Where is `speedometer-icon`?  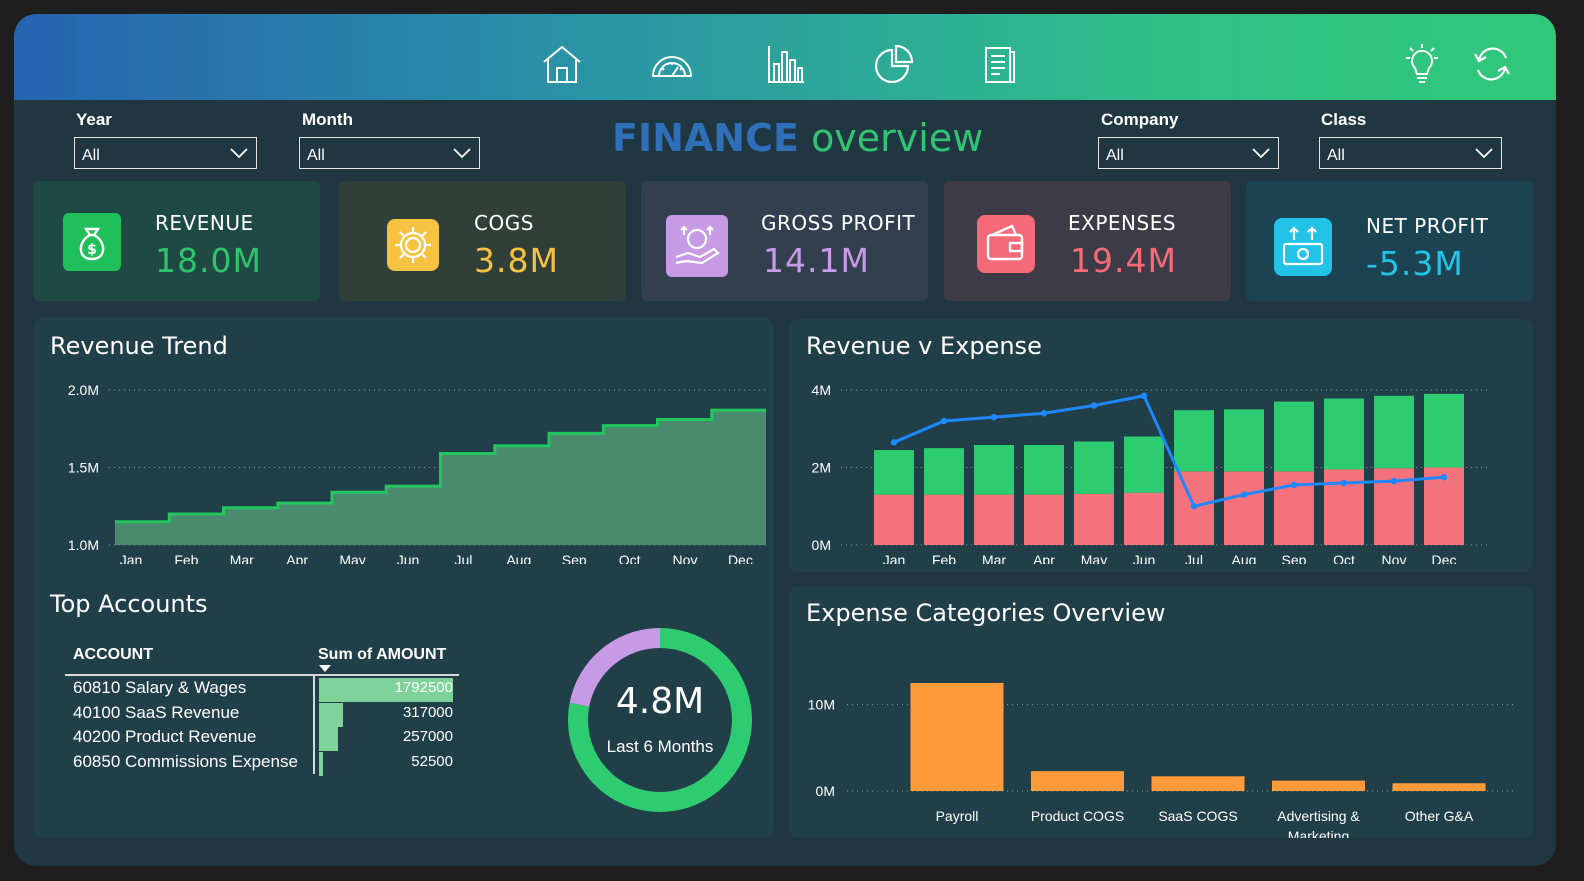
speedometer-icon is located at coordinates (672, 64).